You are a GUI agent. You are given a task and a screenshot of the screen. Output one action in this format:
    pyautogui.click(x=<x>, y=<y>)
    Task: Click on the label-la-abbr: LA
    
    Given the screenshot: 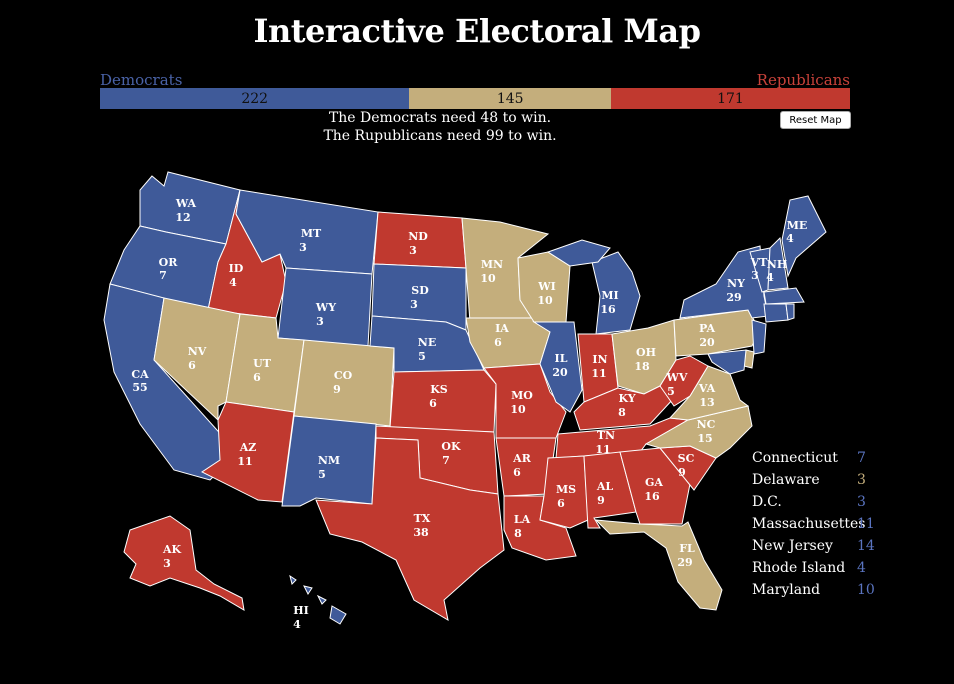 What is the action you would take?
    pyautogui.click(x=522, y=519)
    